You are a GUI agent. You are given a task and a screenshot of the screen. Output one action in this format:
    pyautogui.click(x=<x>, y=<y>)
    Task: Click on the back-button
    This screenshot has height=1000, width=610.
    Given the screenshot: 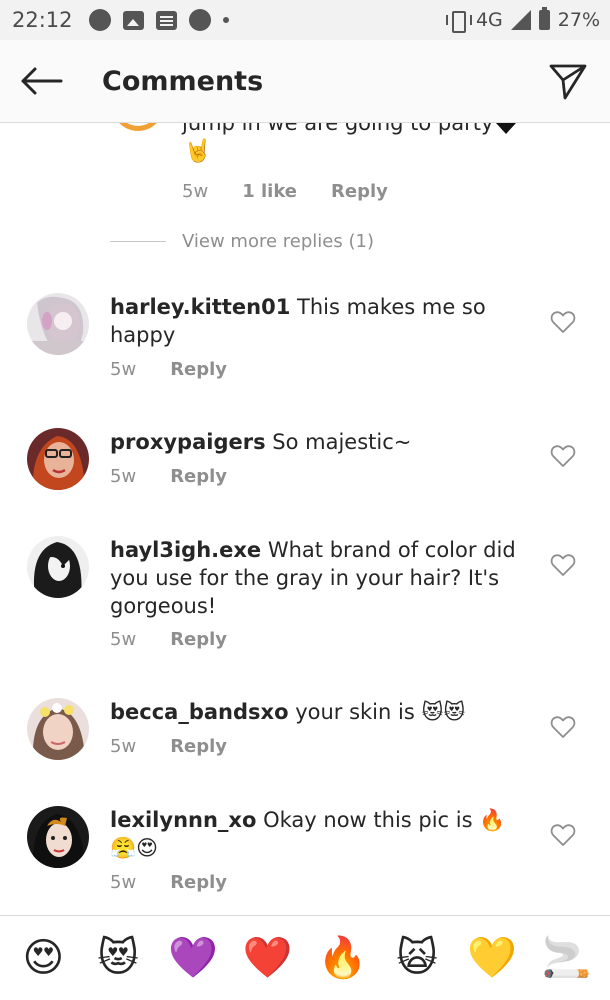 What is the action you would take?
    pyautogui.click(x=41, y=81)
    